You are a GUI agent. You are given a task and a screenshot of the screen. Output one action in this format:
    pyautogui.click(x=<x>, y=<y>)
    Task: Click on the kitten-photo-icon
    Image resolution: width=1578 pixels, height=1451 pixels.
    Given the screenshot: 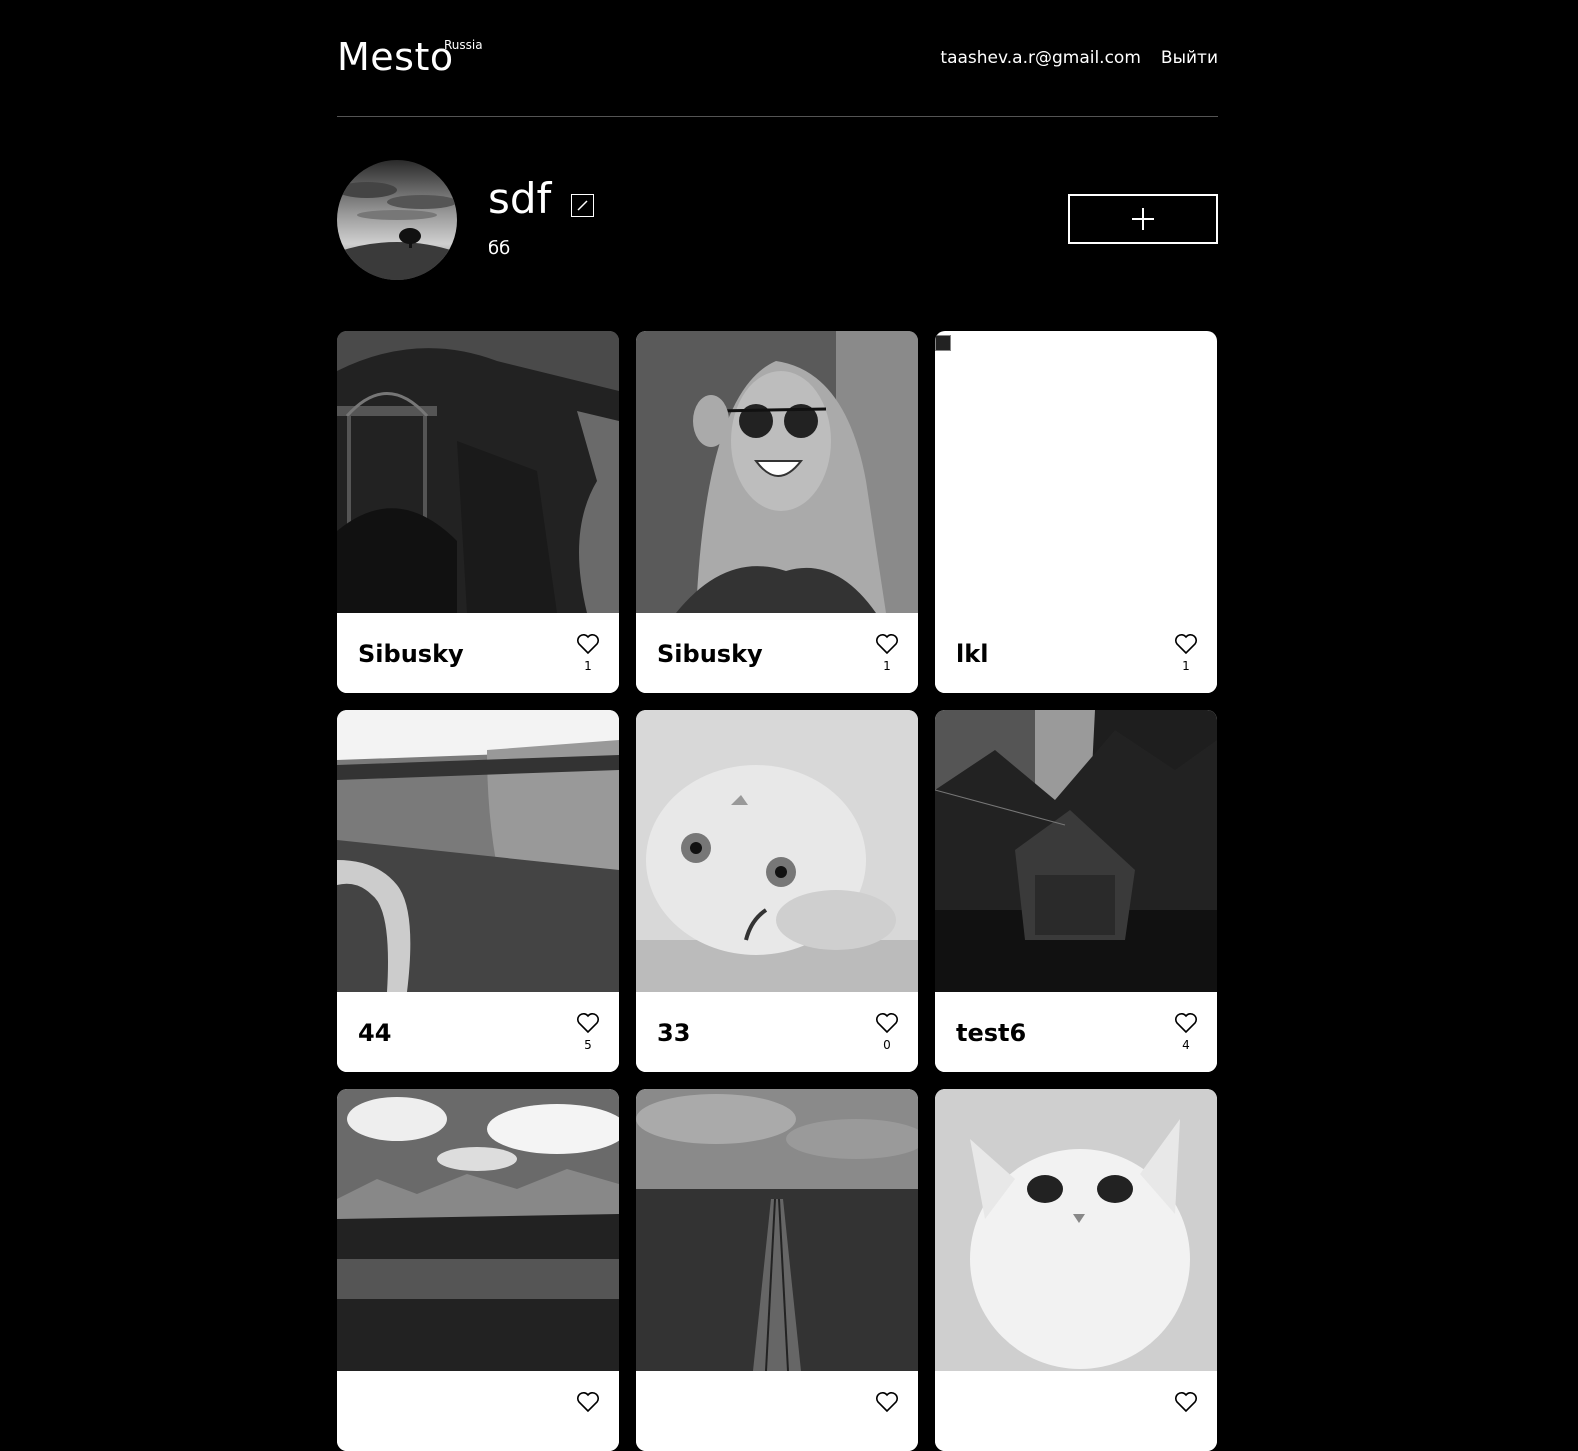 What is the action you would take?
    pyautogui.click(x=777, y=851)
    